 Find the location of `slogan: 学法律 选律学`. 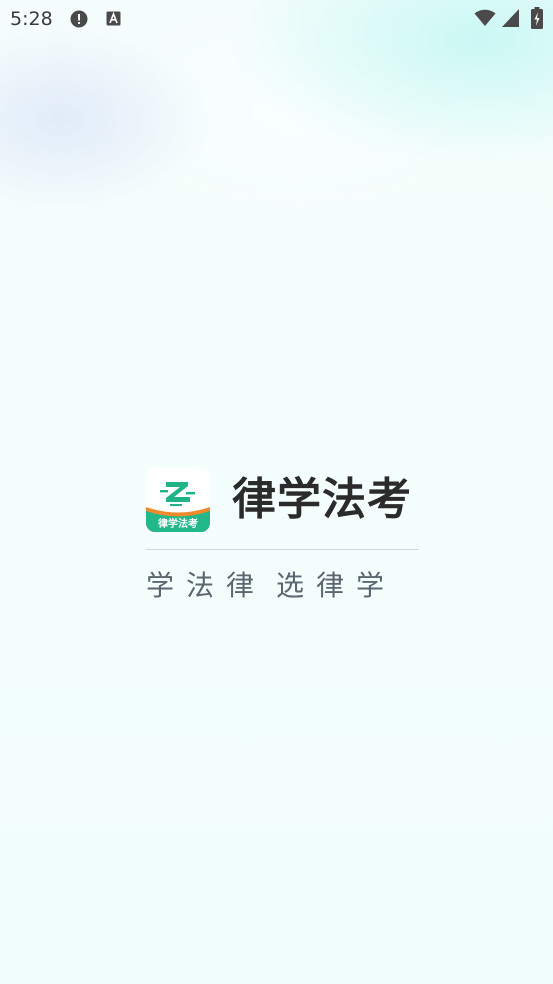

slogan: 学法律 选律学 is located at coordinates (284, 586).